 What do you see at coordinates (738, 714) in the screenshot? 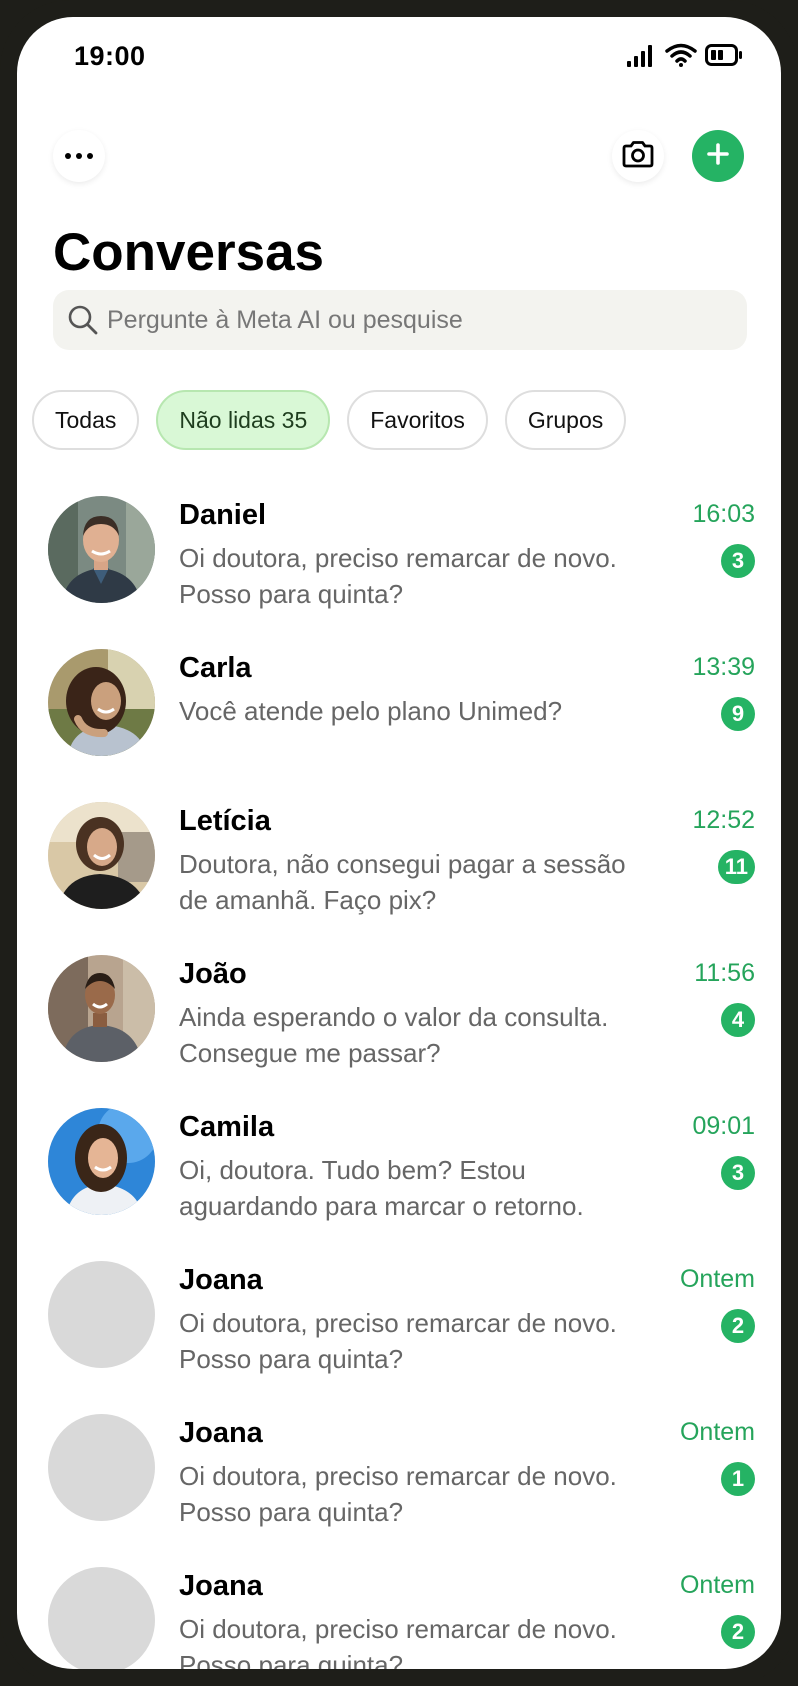
I see `unread-badge: 9` at bounding box center [738, 714].